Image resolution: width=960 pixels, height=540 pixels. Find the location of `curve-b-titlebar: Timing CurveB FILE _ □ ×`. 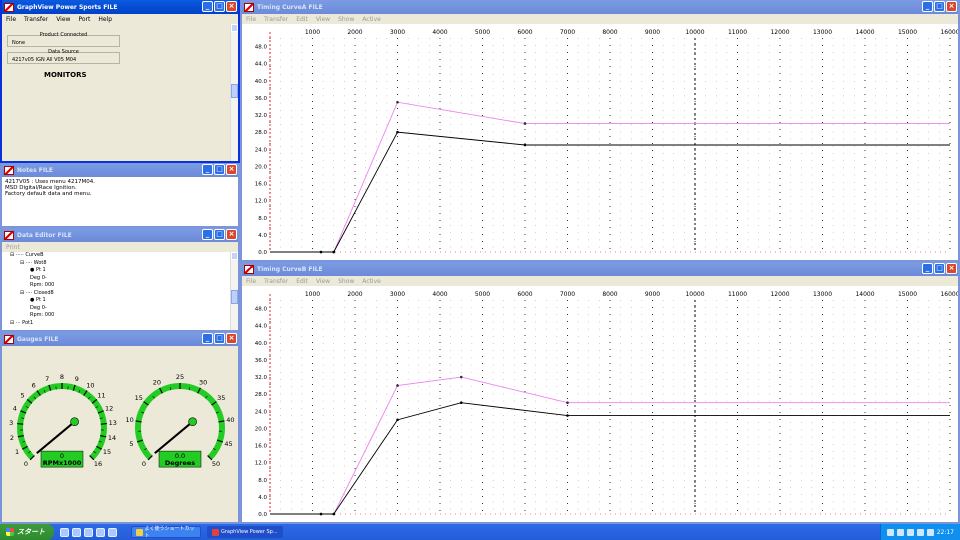

curve-b-titlebar: Timing CurveB FILE _ □ × is located at coordinates (600, 269).